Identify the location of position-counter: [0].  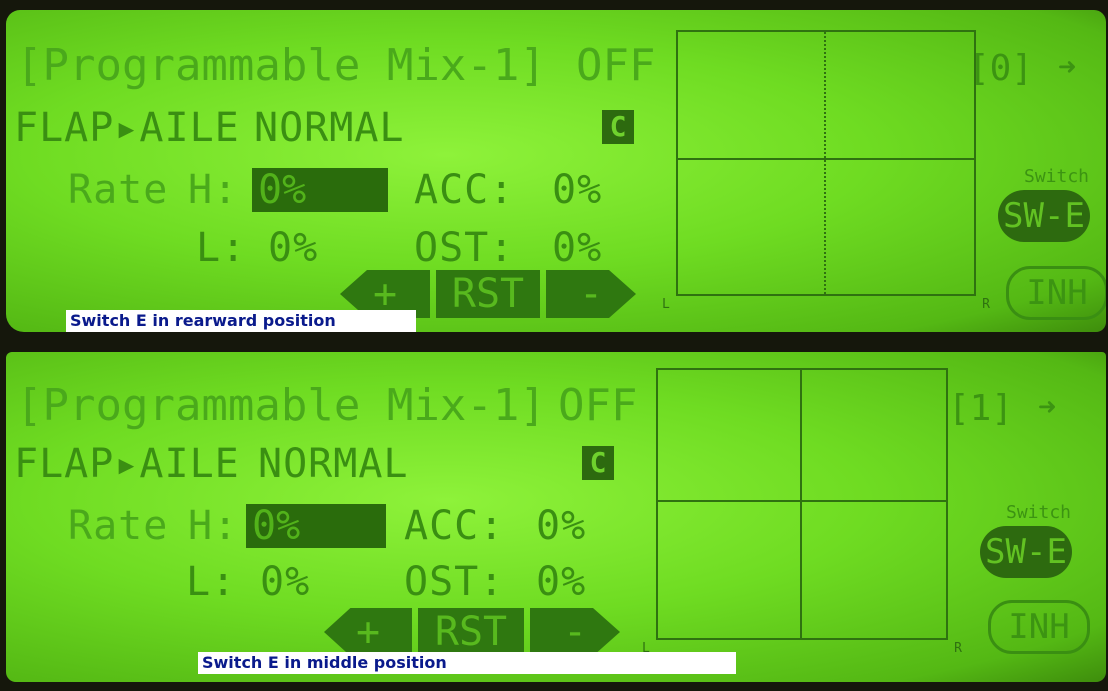
(1001, 68).